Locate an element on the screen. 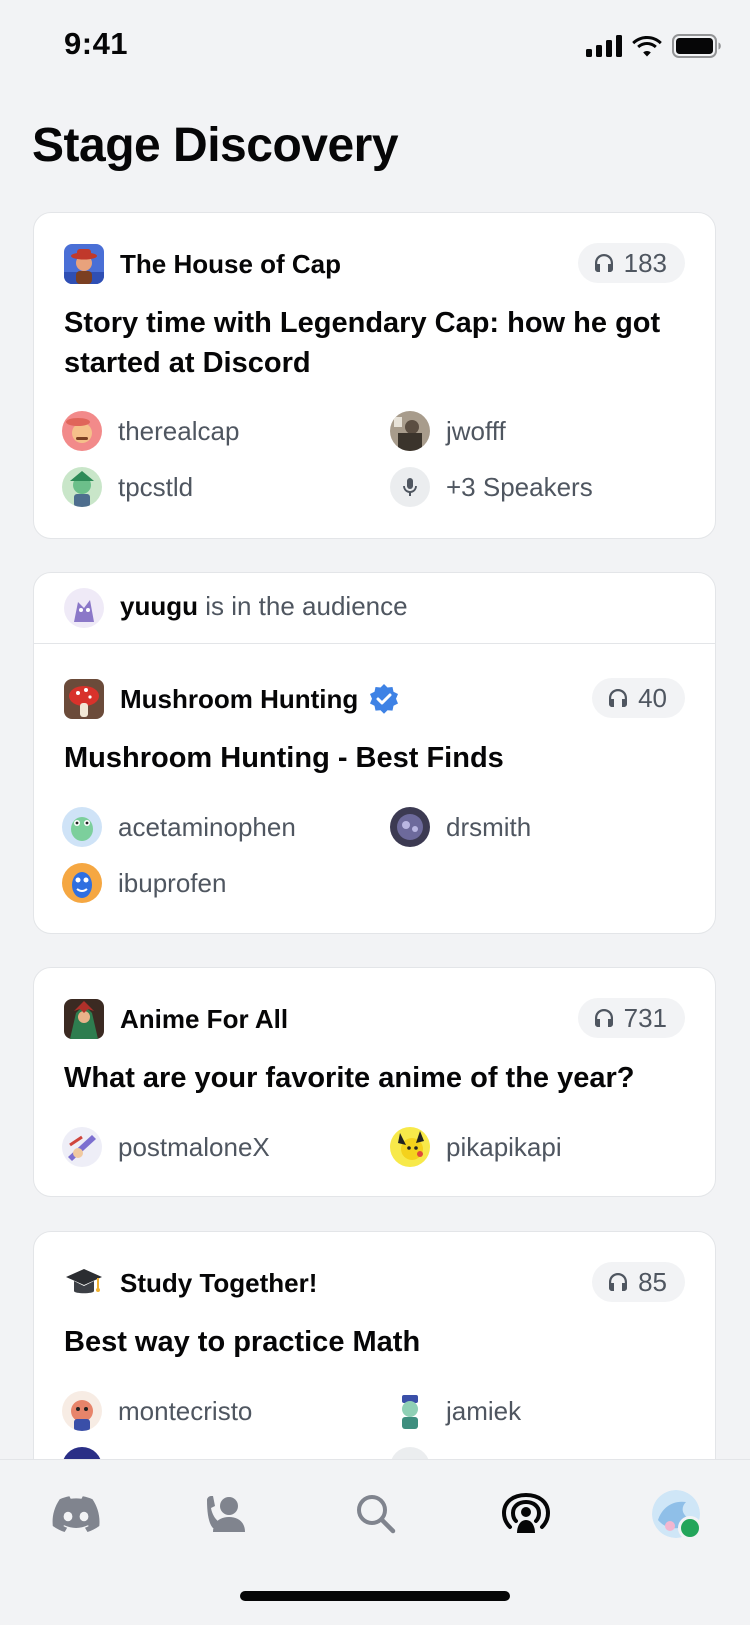 This screenshot has height=1625, width=750. speaker: montecristo is located at coordinates (157, 1411).